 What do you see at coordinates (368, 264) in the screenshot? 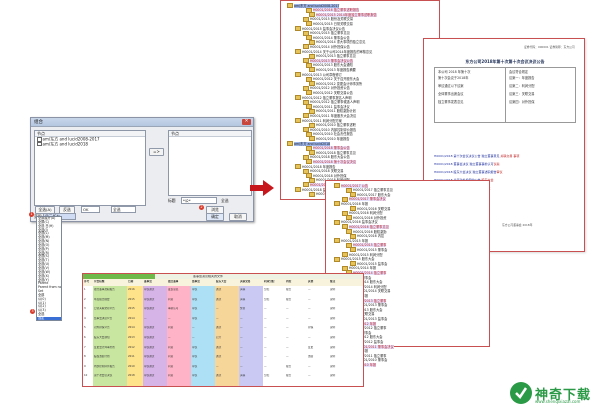
I see `tree-node: H0001/2015 监事会` at bounding box center [368, 264].